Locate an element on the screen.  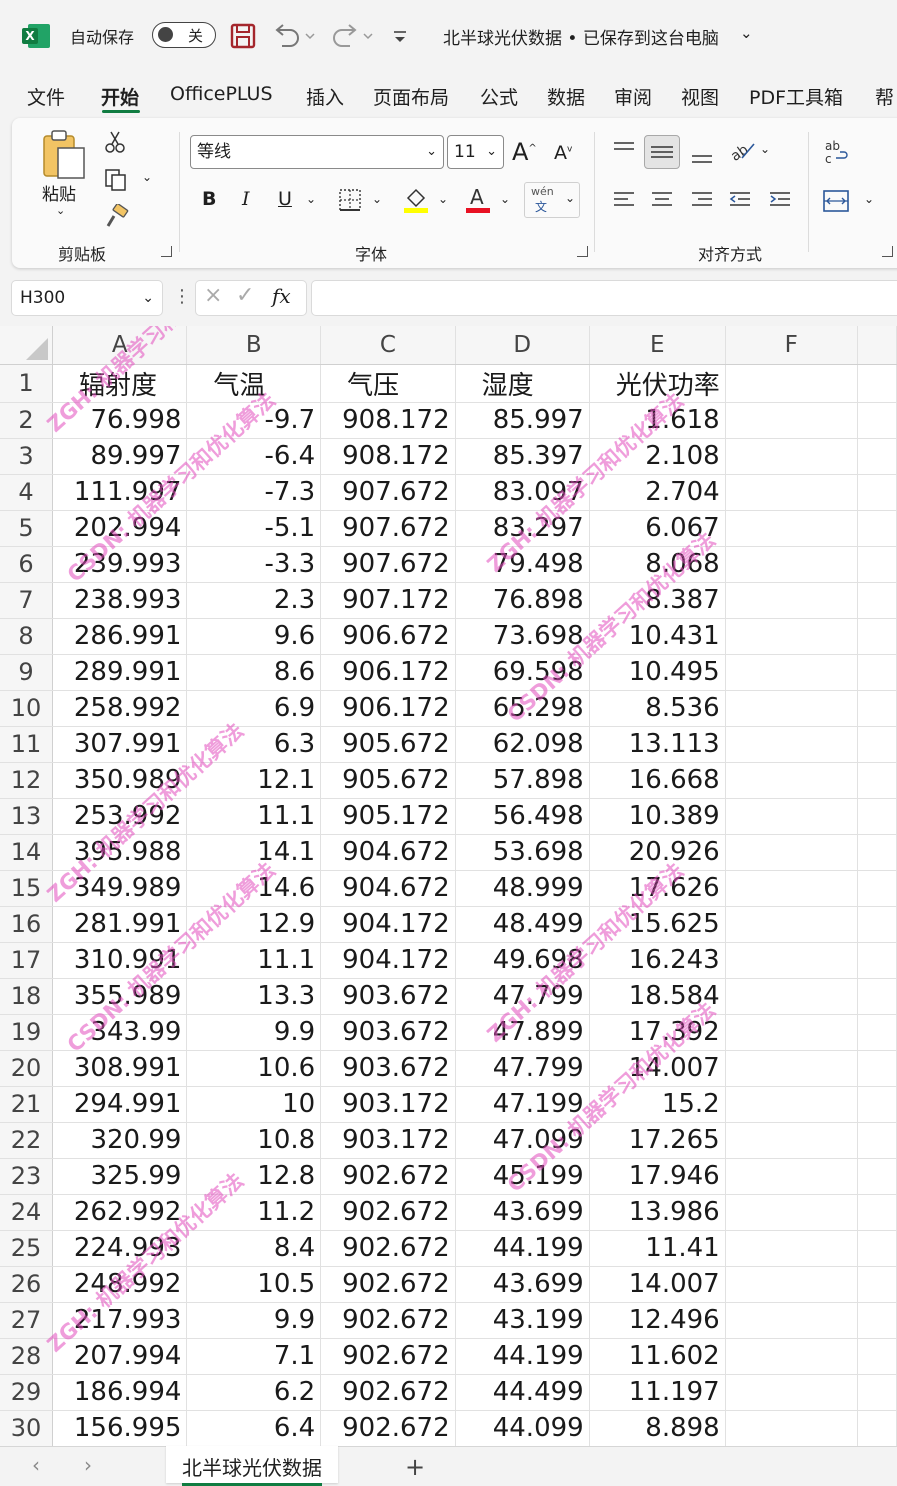
cell-b15: 14.6 is located at coordinates (254, 888).